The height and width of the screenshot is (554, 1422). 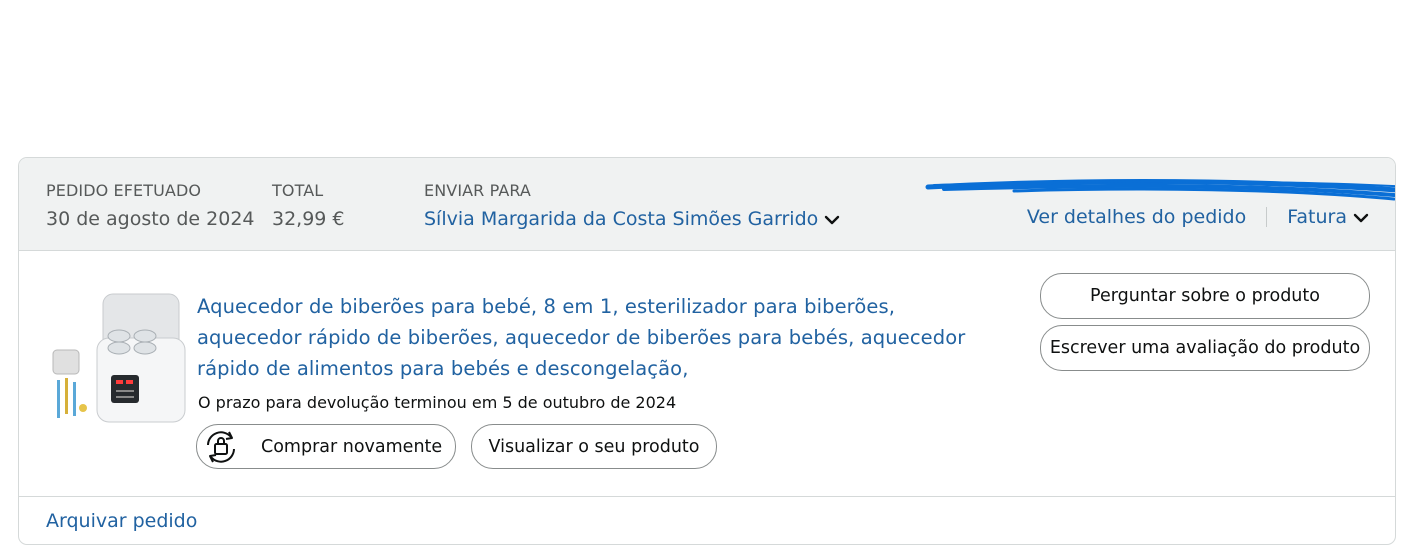 I want to click on write-review-label: Escrever uma avaliação do produto, so click(x=1205, y=348).